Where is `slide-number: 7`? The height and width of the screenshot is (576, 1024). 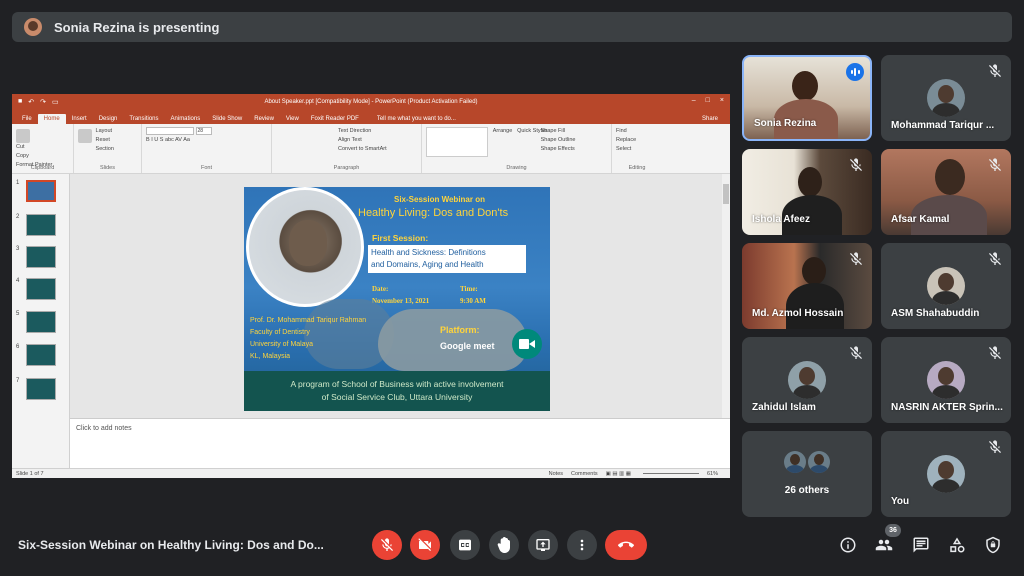 slide-number: 7 is located at coordinates (18, 381).